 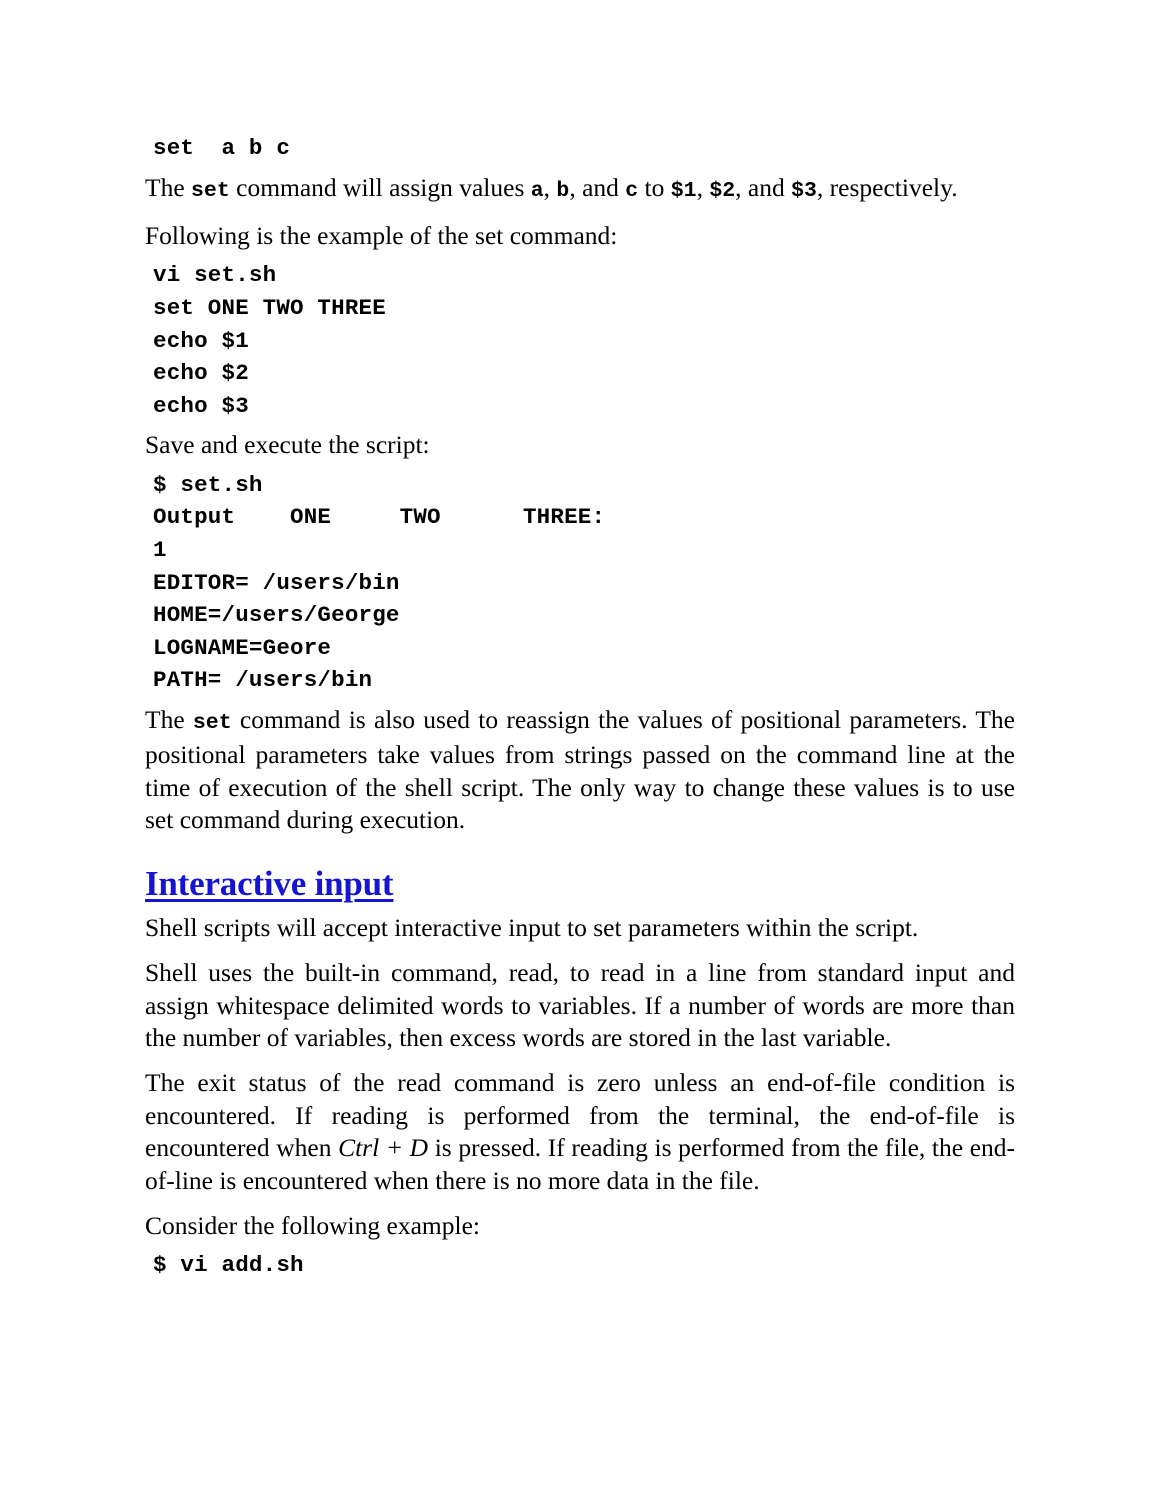 What do you see at coordinates (584, 148) in the screenshot?
I see `code-block-set-abc: set a b c` at bounding box center [584, 148].